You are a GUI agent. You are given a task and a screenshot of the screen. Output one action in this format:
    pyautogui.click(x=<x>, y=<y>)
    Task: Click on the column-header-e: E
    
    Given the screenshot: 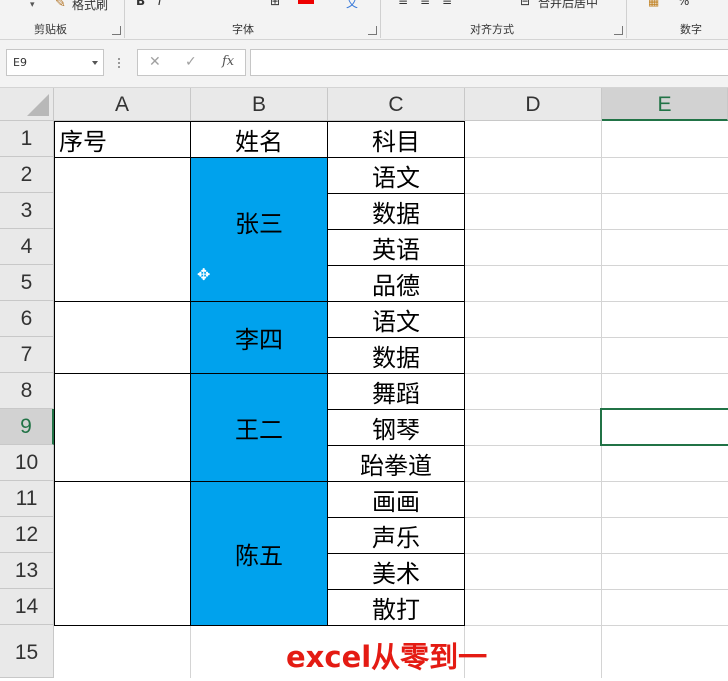 What is the action you would take?
    pyautogui.click(x=665, y=104)
    